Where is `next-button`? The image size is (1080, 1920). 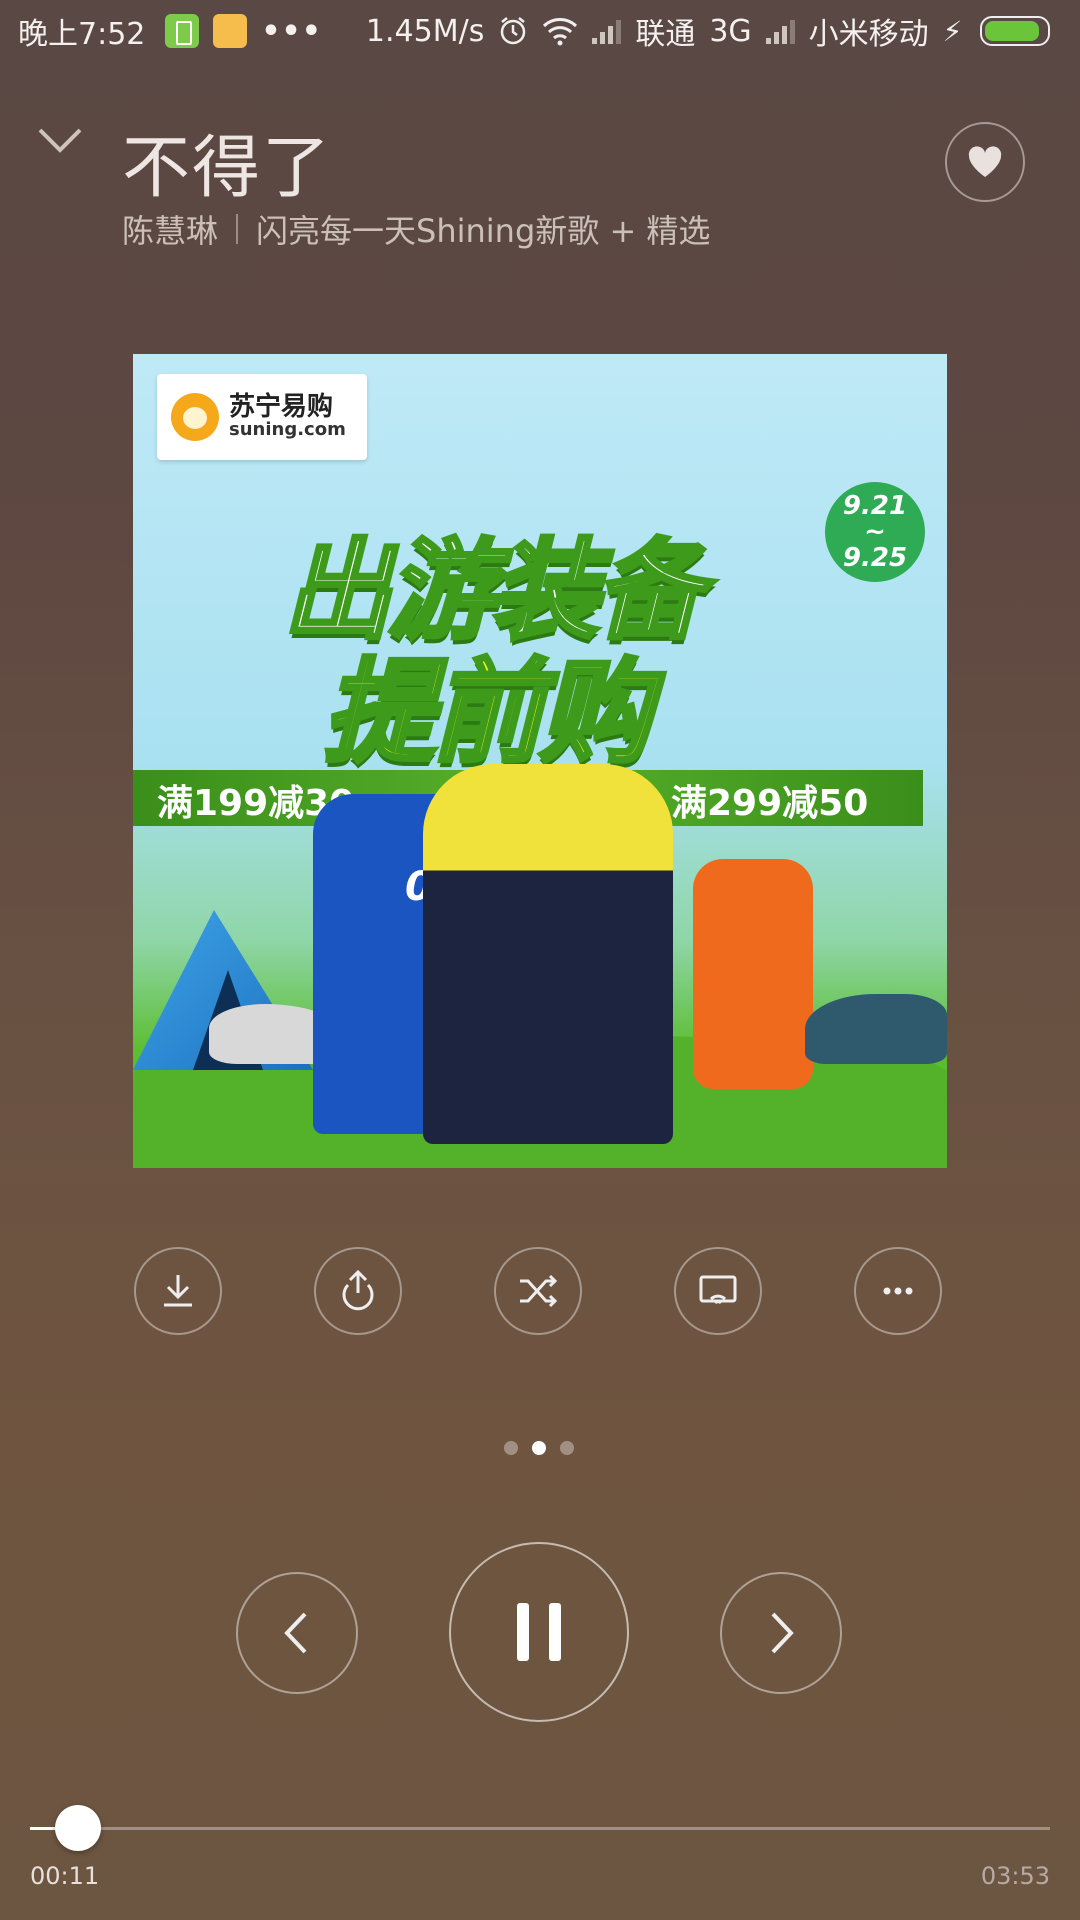 next-button is located at coordinates (781, 1633).